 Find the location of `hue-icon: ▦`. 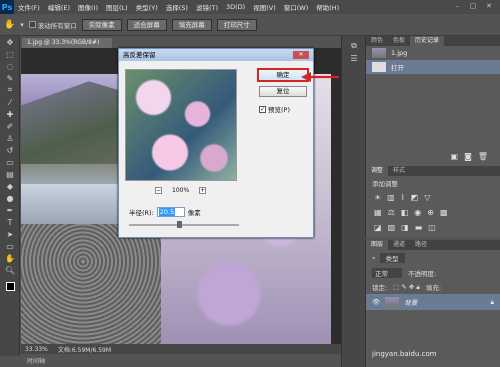

hue-icon: ▦ is located at coordinates (378, 212).